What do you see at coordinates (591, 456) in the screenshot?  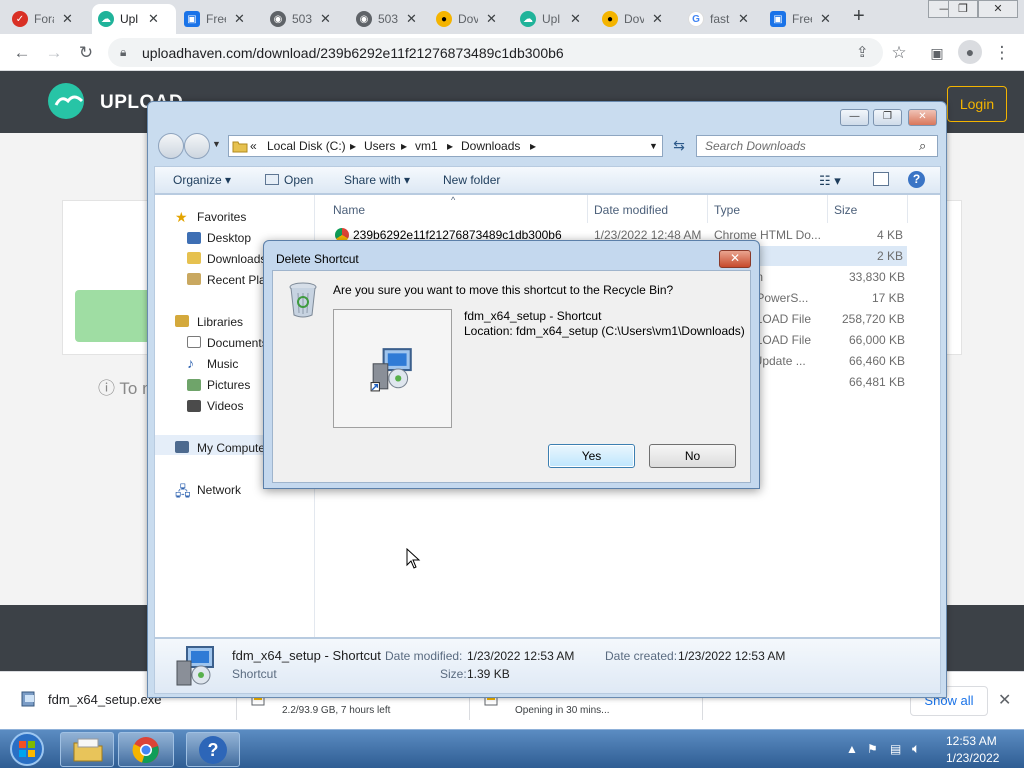 I see `yes-button: Yes` at bounding box center [591, 456].